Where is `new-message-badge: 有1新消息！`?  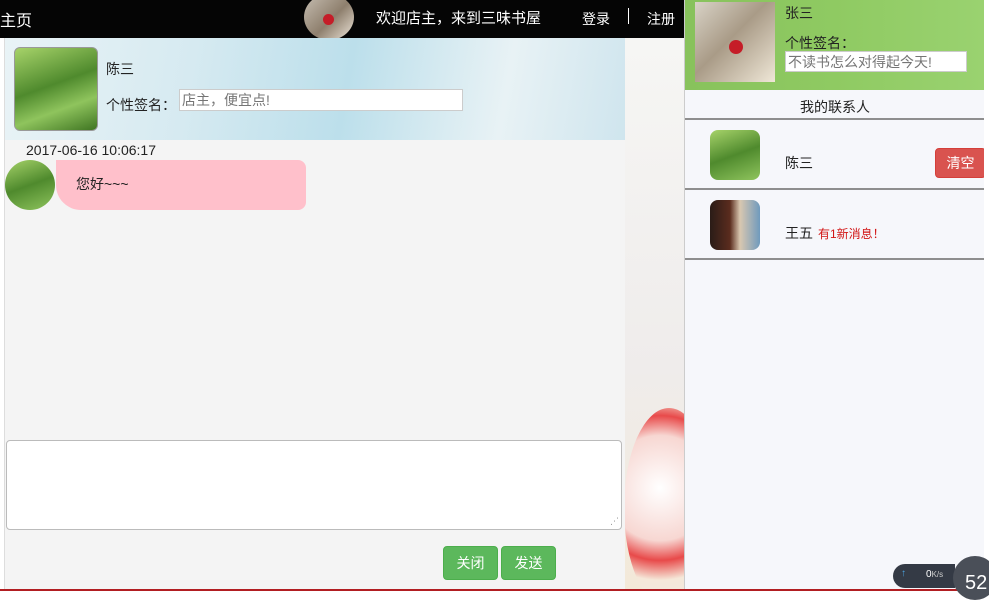 new-message-badge: 有1新消息！ is located at coordinates (851, 234).